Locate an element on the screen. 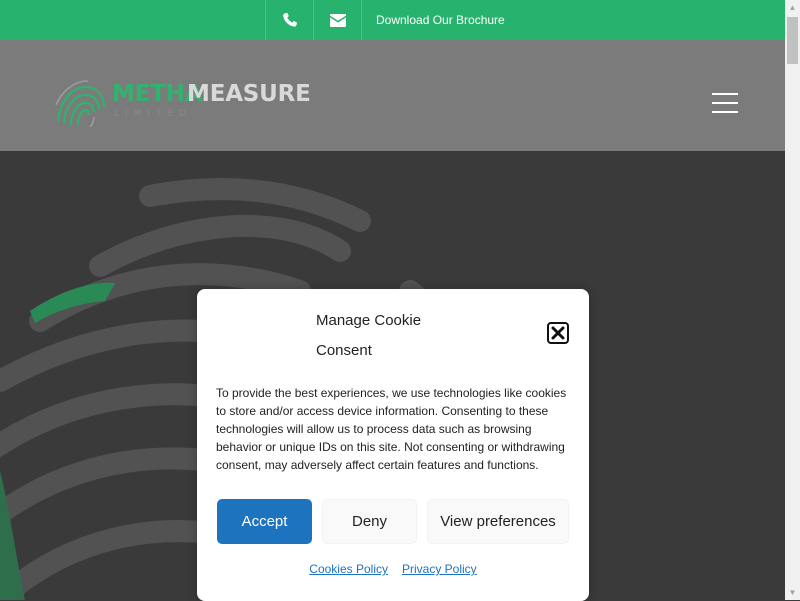  scrollbar-thumb is located at coordinates (792, 40).